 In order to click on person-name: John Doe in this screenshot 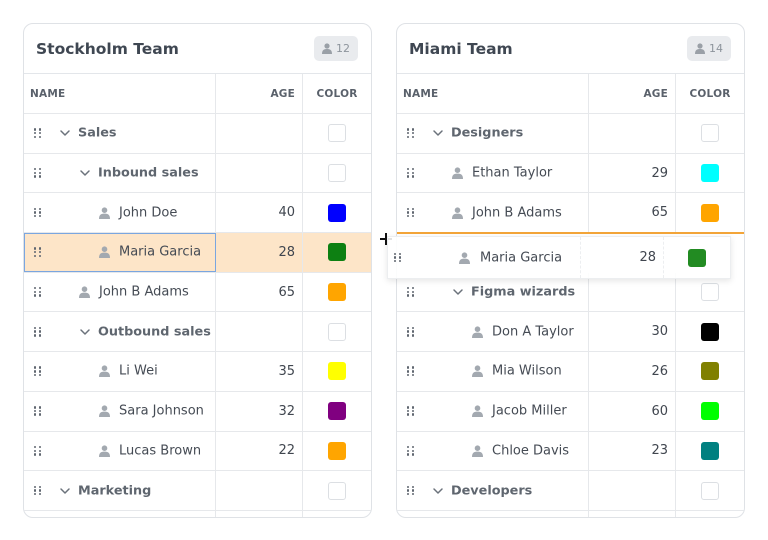, I will do `click(148, 213)`.